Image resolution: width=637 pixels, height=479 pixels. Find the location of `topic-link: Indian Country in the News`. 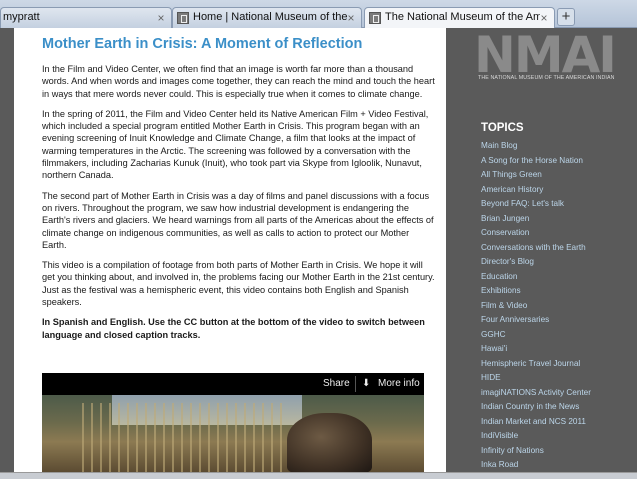

topic-link: Indian Country in the News is located at coordinates (556, 407).